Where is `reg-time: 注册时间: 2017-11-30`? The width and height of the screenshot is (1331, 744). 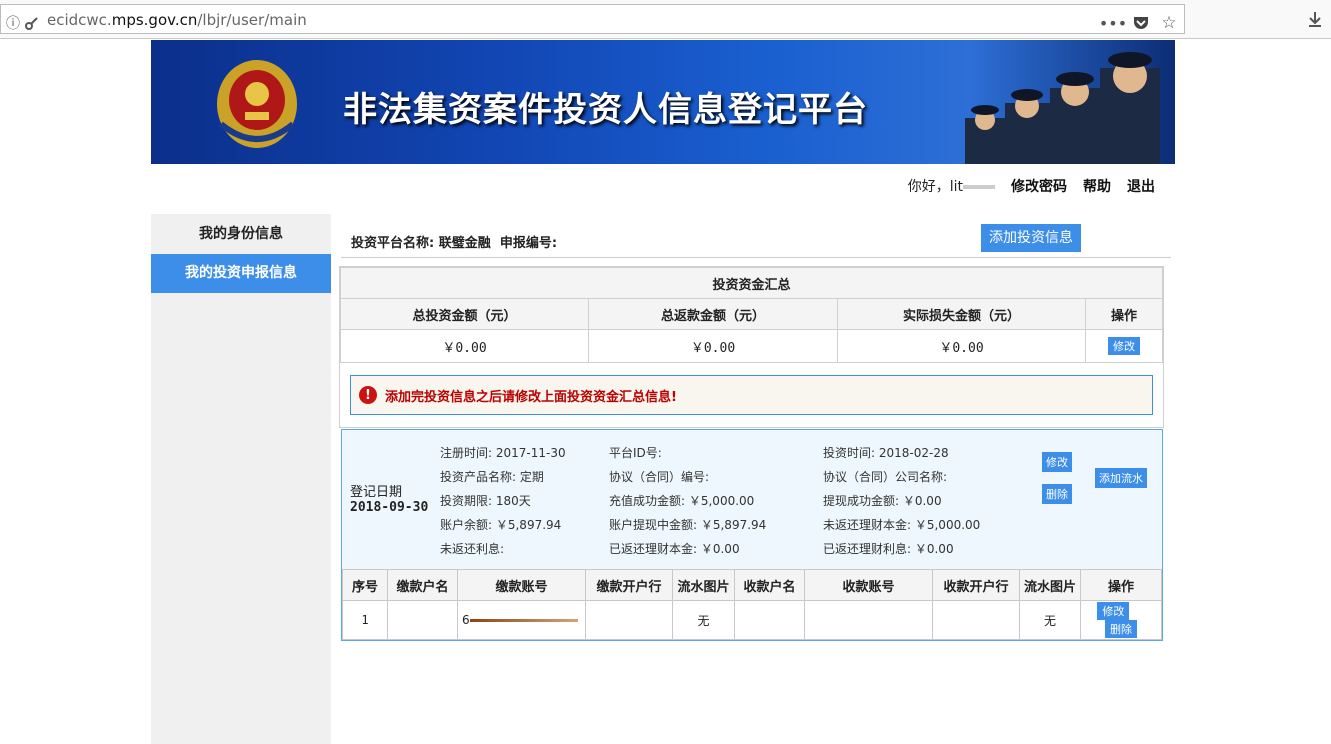
reg-time: 注册时间: 2017-11-30 is located at coordinates (503, 453).